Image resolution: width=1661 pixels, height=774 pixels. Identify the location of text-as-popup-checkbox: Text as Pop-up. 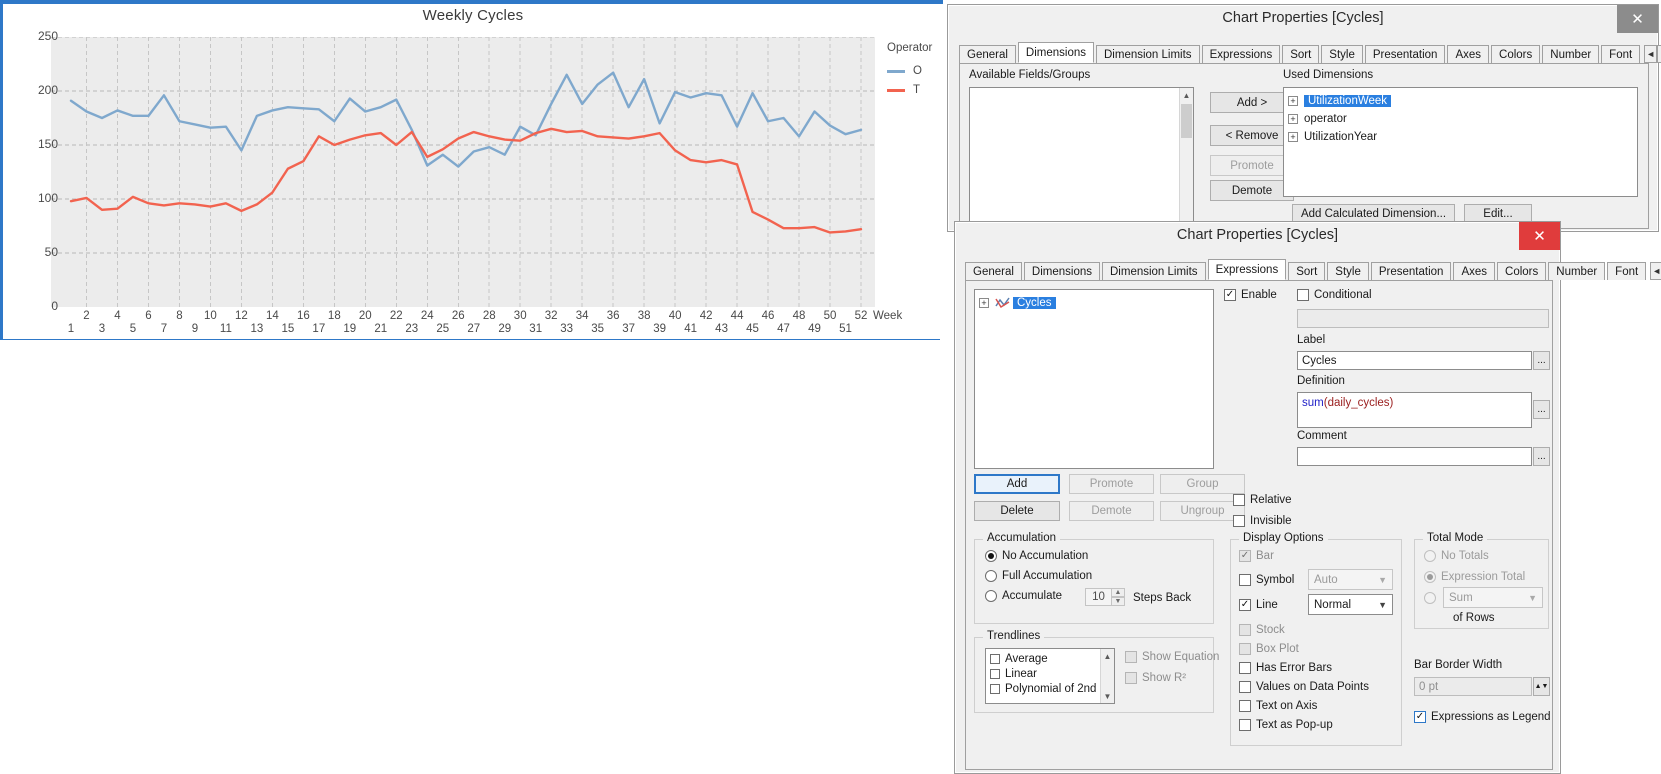
(1286, 725).